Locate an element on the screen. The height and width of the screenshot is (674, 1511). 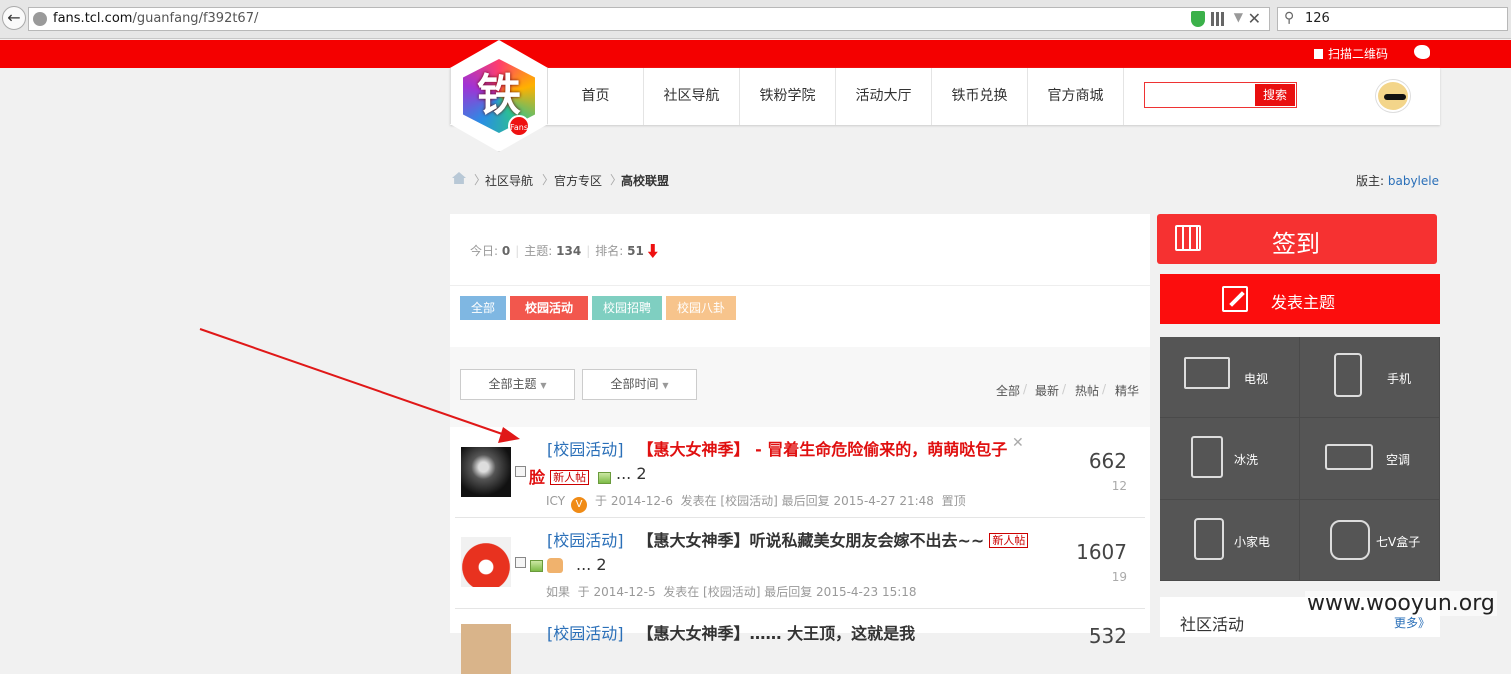
topics-dropdown: 全部主题 ▼ is located at coordinates (517, 384).